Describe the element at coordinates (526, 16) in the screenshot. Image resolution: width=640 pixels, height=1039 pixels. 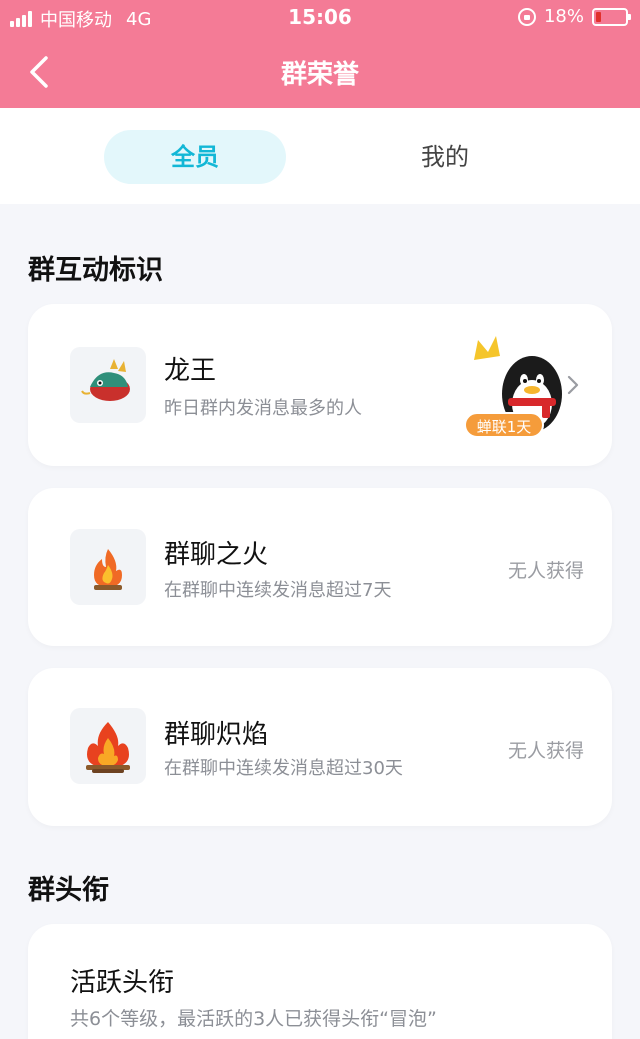
I see `rotation-lock-icon` at that location.